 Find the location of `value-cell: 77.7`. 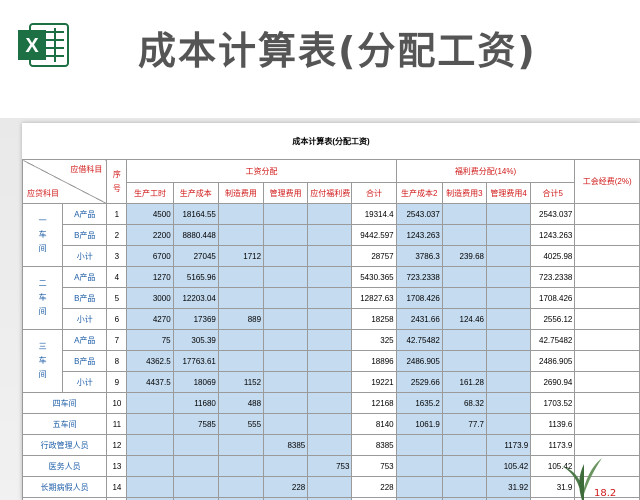

value-cell: 77.7 is located at coordinates (464, 424).